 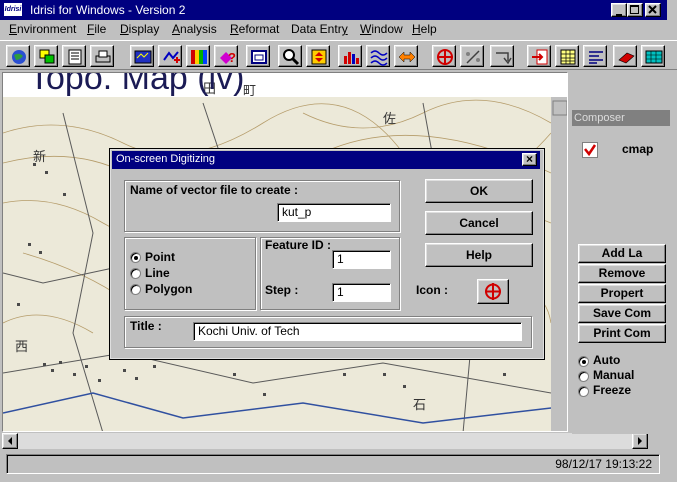 I want to click on icon-picker-button, so click(x=493, y=291).